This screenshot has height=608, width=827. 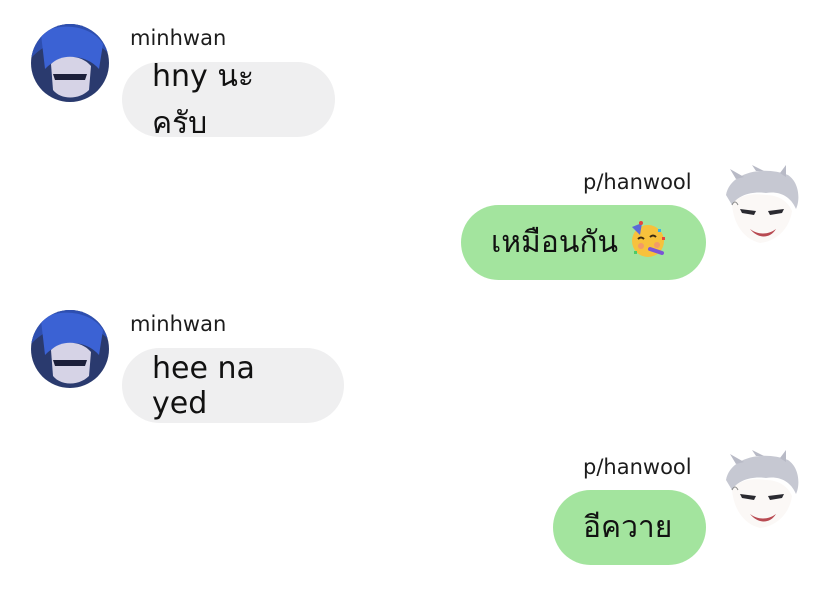 I want to click on message-bubble-outgoing: อีควาย, so click(x=629, y=527).